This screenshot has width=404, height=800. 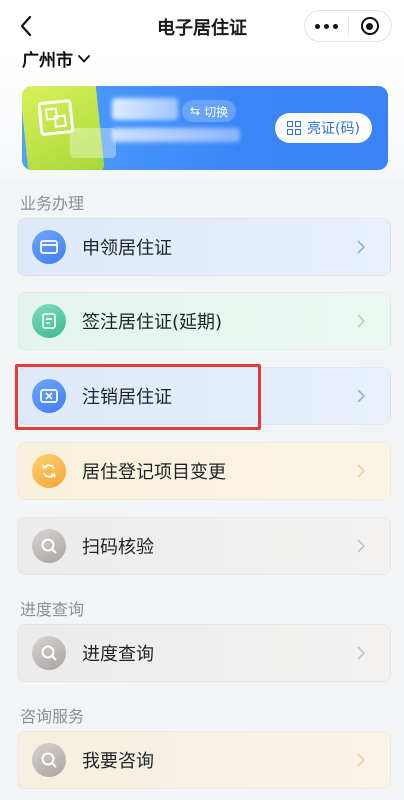 What do you see at coordinates (176, 135) in the screenshot?
I see `masked-id-number` at bounding box center [176, 135].